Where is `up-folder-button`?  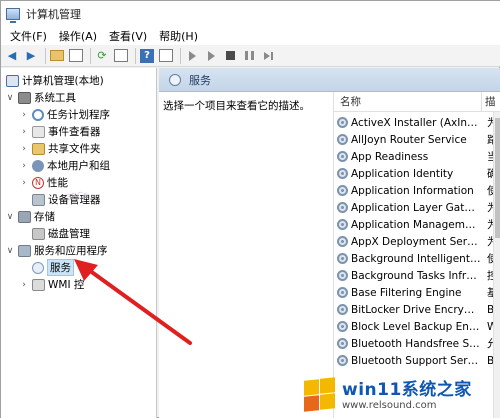 up-folder-button is located at coordinates (57, 56).